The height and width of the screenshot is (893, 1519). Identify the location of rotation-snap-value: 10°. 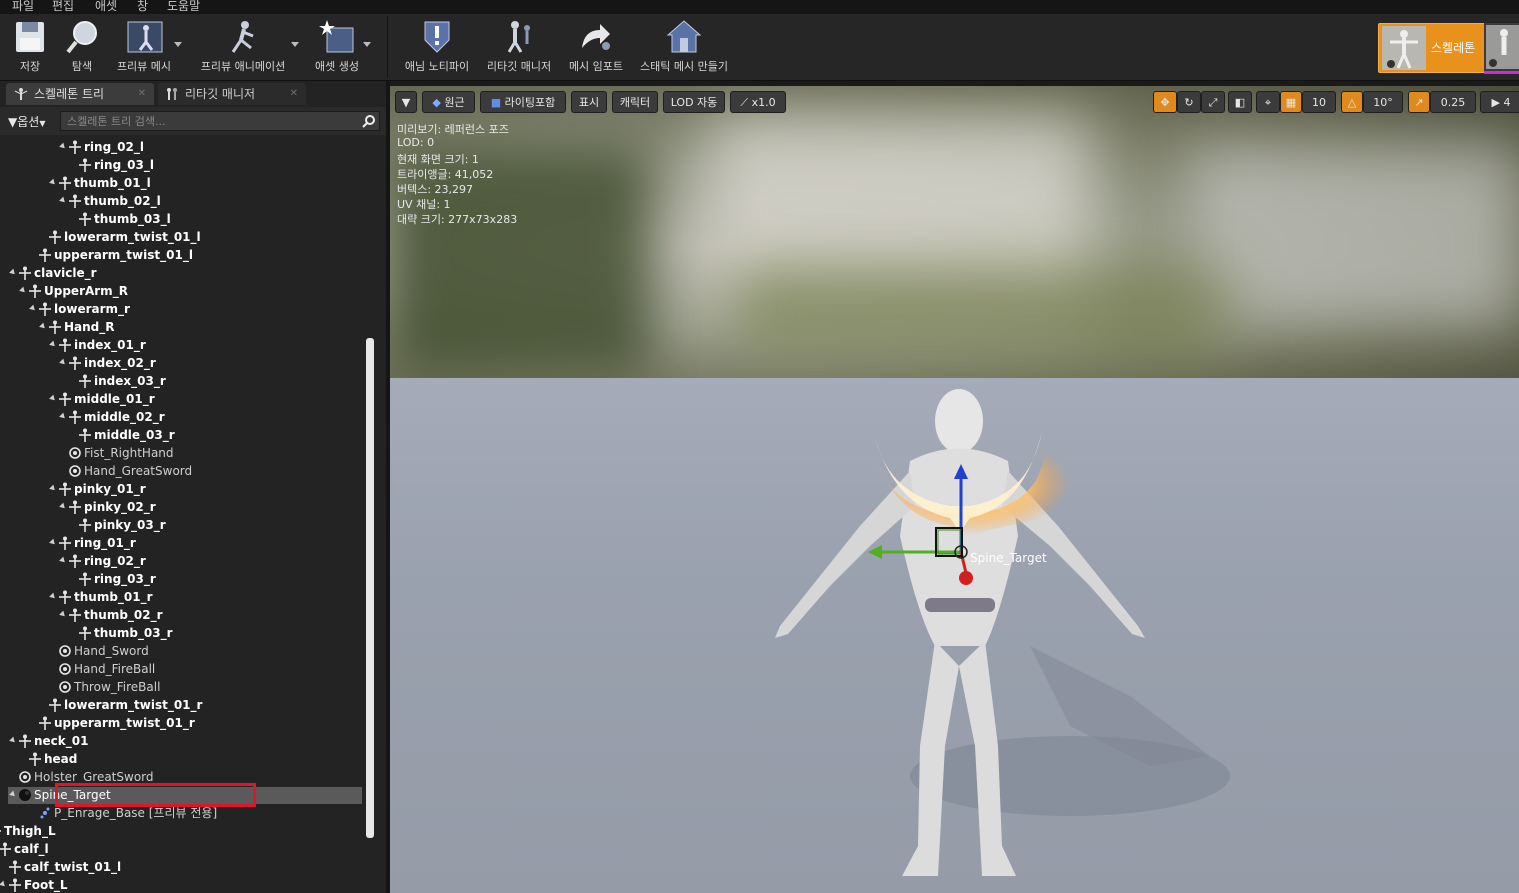
(1383, 102).